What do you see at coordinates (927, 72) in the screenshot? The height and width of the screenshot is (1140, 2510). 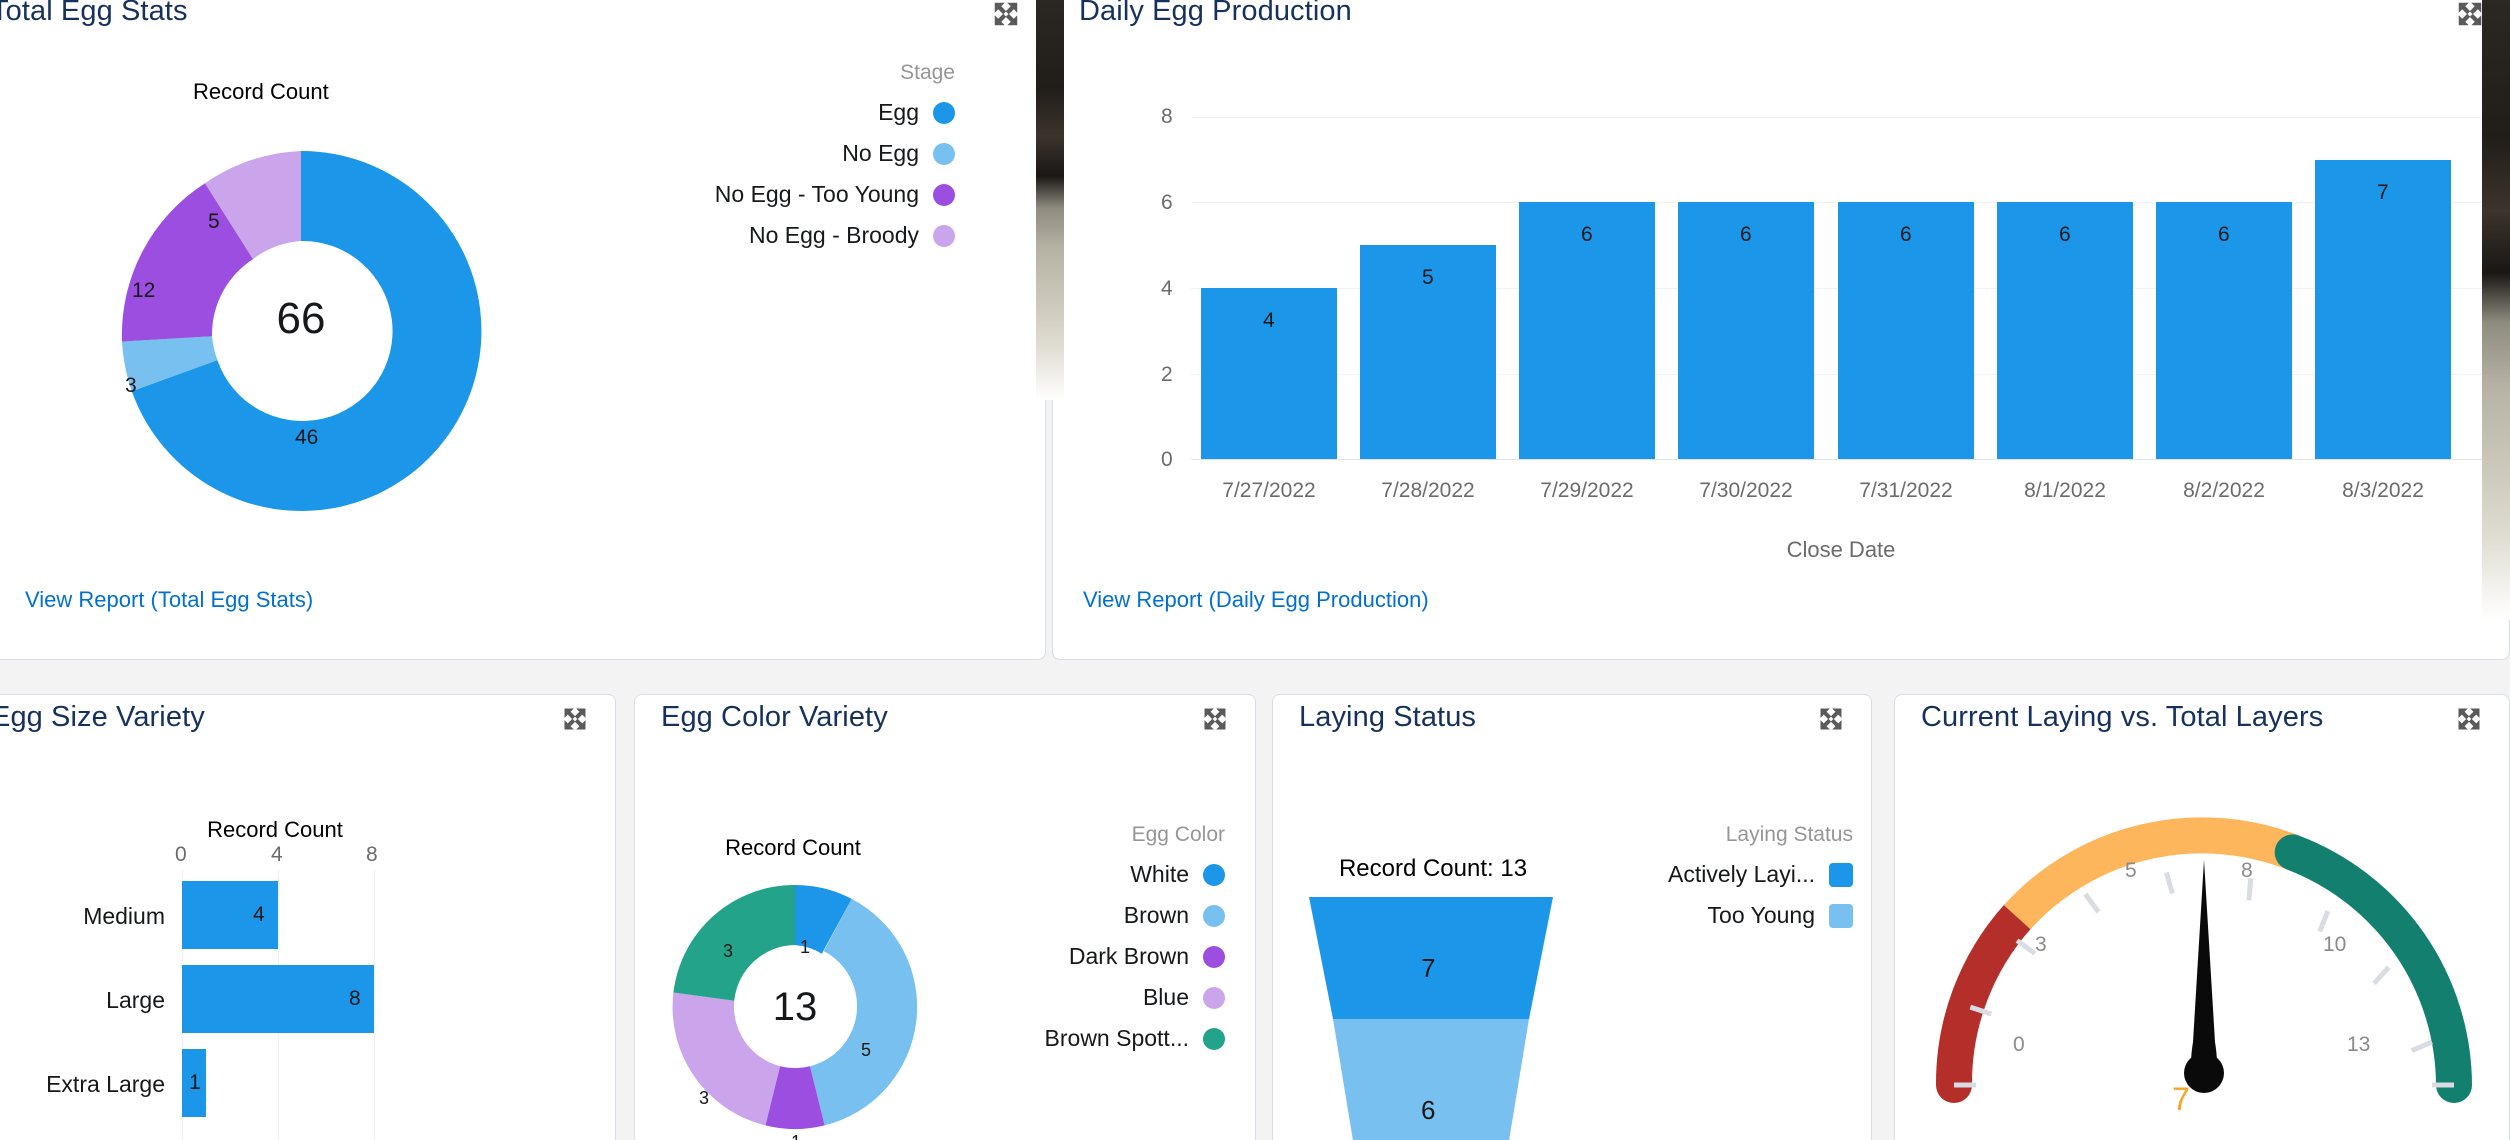 I see `legend-title-stage: Stage` at bounding box center [927, 72].